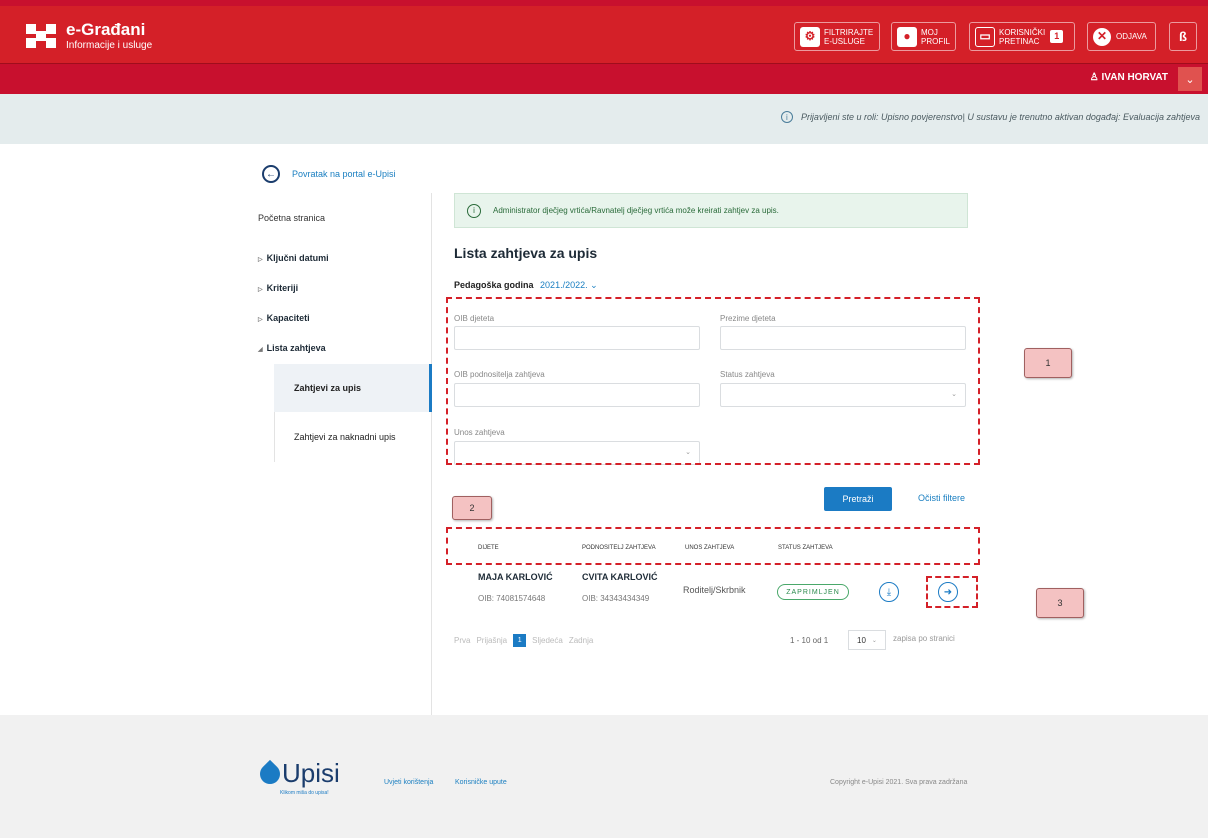 The width and height of the screenshot is (1208, 838). What do you see at coordinates (512, 598) in the screenshot?
I see `child-oib: OIB: 74081574648` at bounding box center [512, 598].